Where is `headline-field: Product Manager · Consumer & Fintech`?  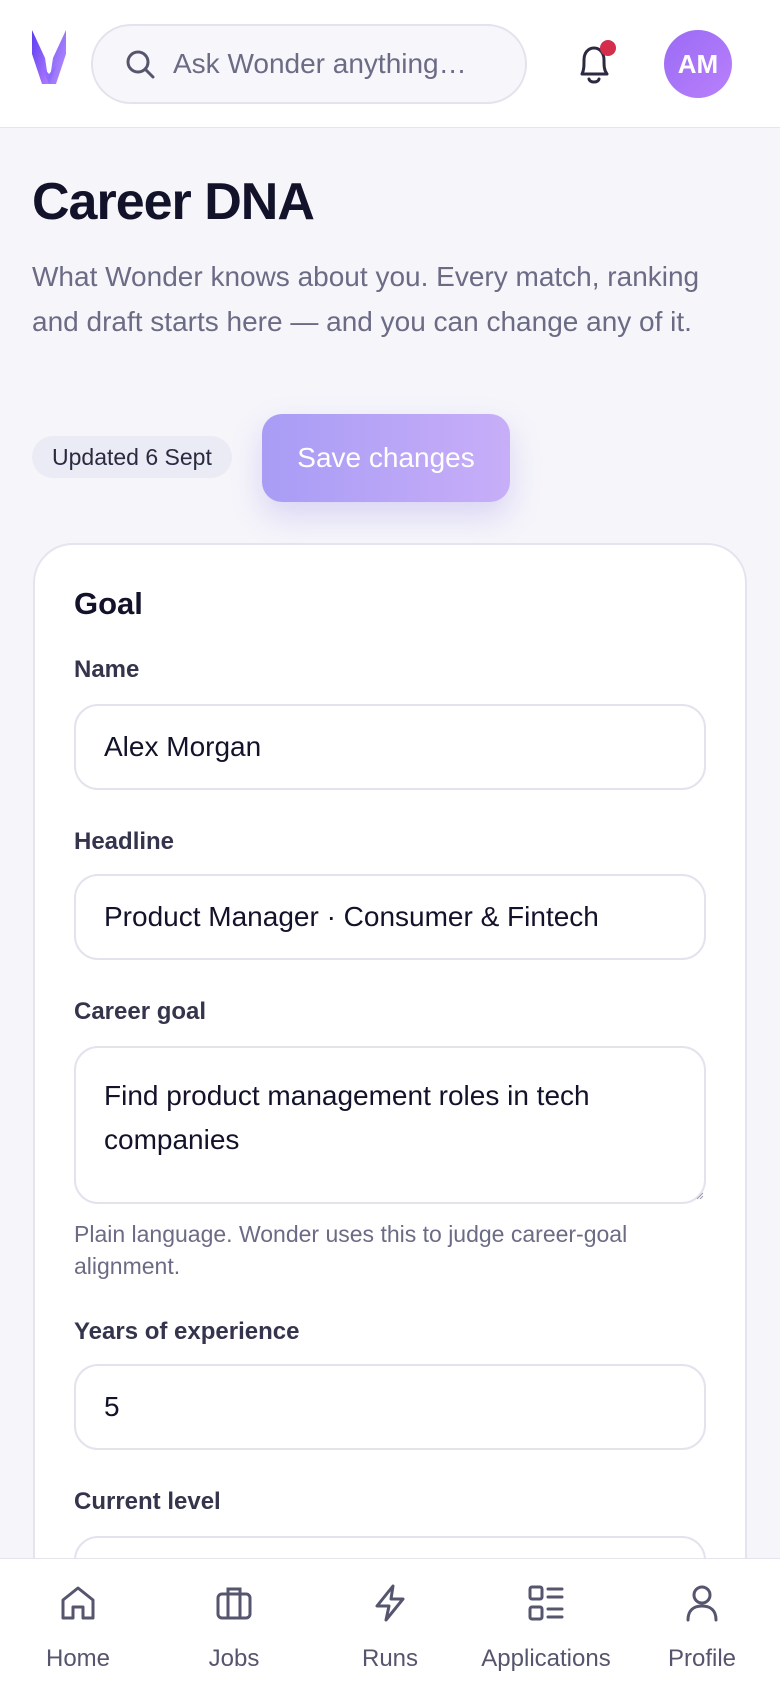 headline-field: Product Manager · Consumer & Fintech is located at coordinates (390, 917).